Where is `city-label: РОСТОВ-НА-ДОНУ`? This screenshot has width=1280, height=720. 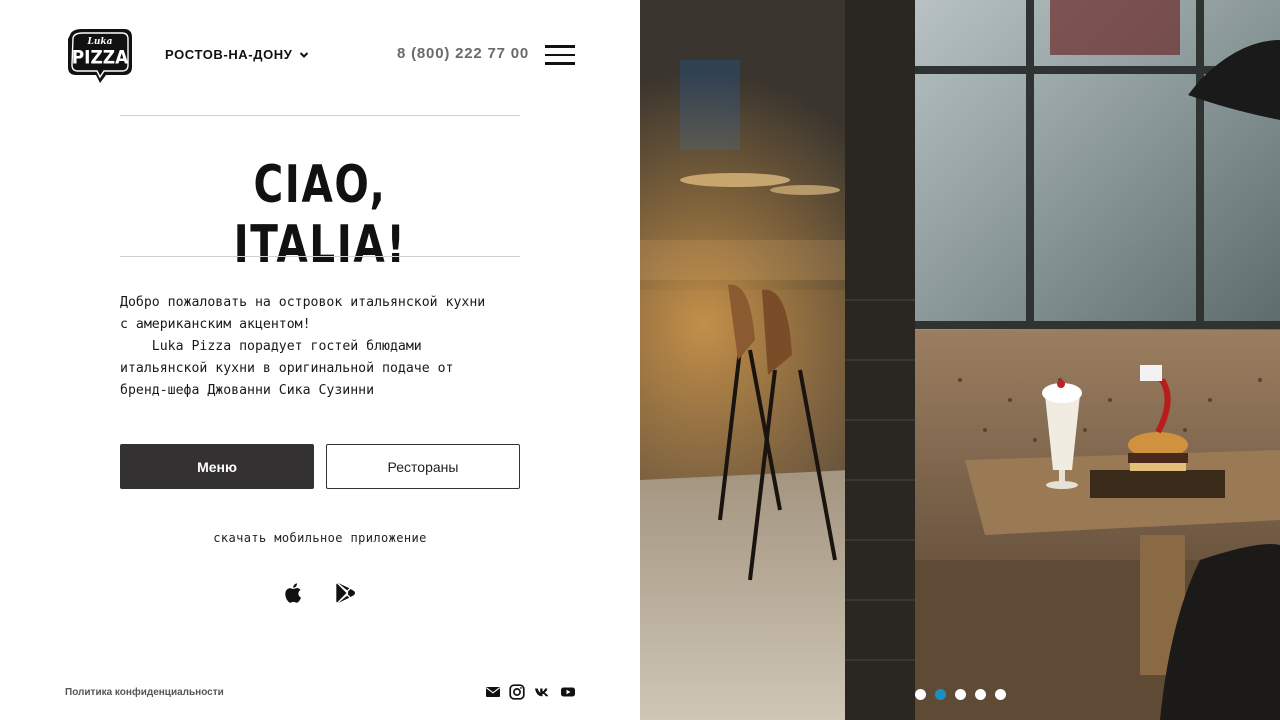
city-label: РОСТОВ-НА-ДОНУ is located at coordinates (229, 54).